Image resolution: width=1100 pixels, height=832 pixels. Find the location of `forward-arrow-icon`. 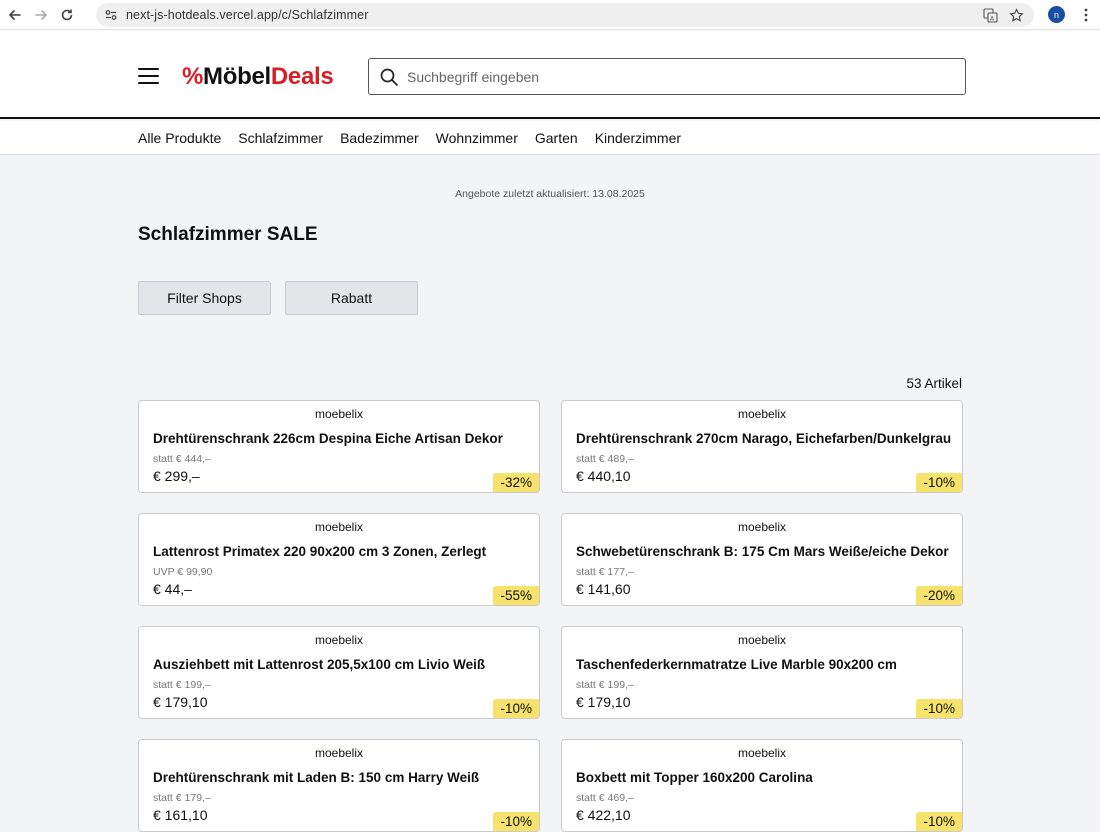

forward-arrow-icon is located at coordinates (41, 15).